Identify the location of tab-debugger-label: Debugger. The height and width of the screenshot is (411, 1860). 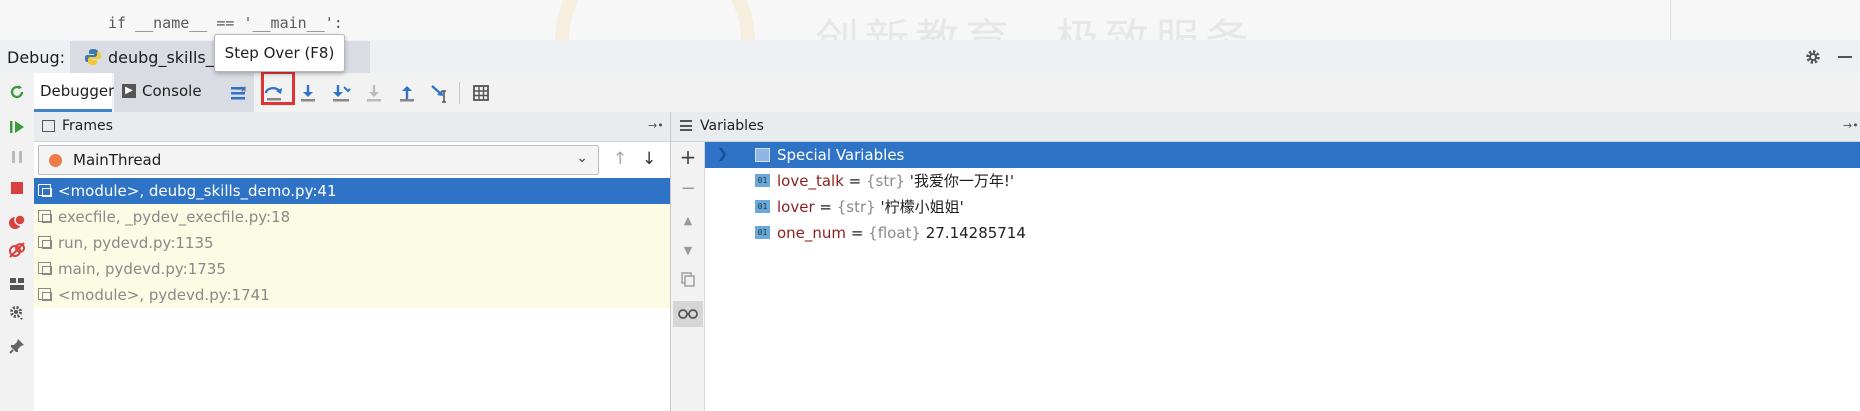
(77, 91).